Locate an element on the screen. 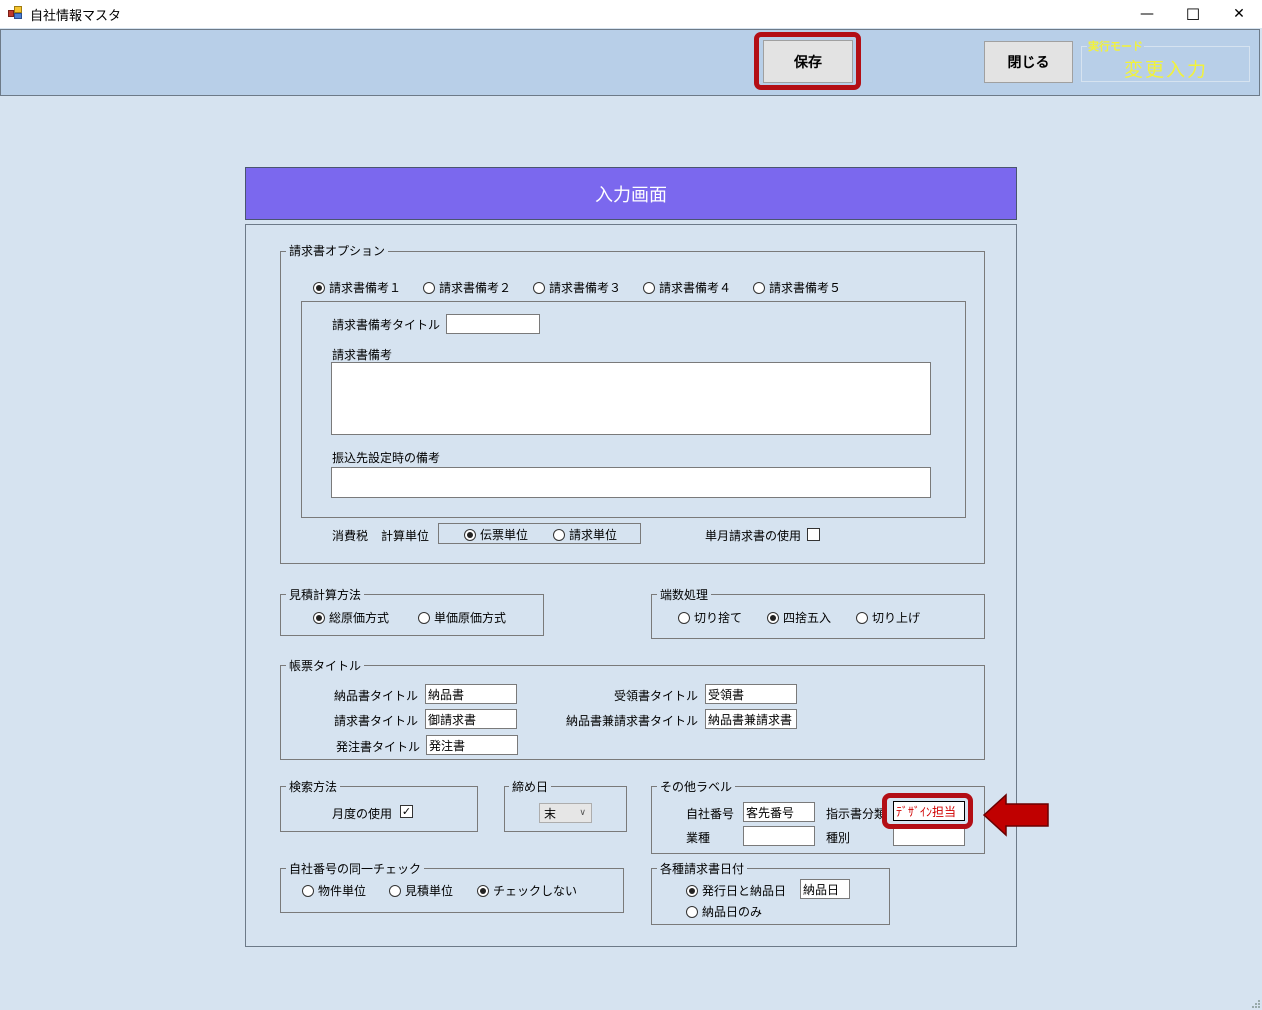  rounding-label: 端数処理 is located at coordinates (684, 594).